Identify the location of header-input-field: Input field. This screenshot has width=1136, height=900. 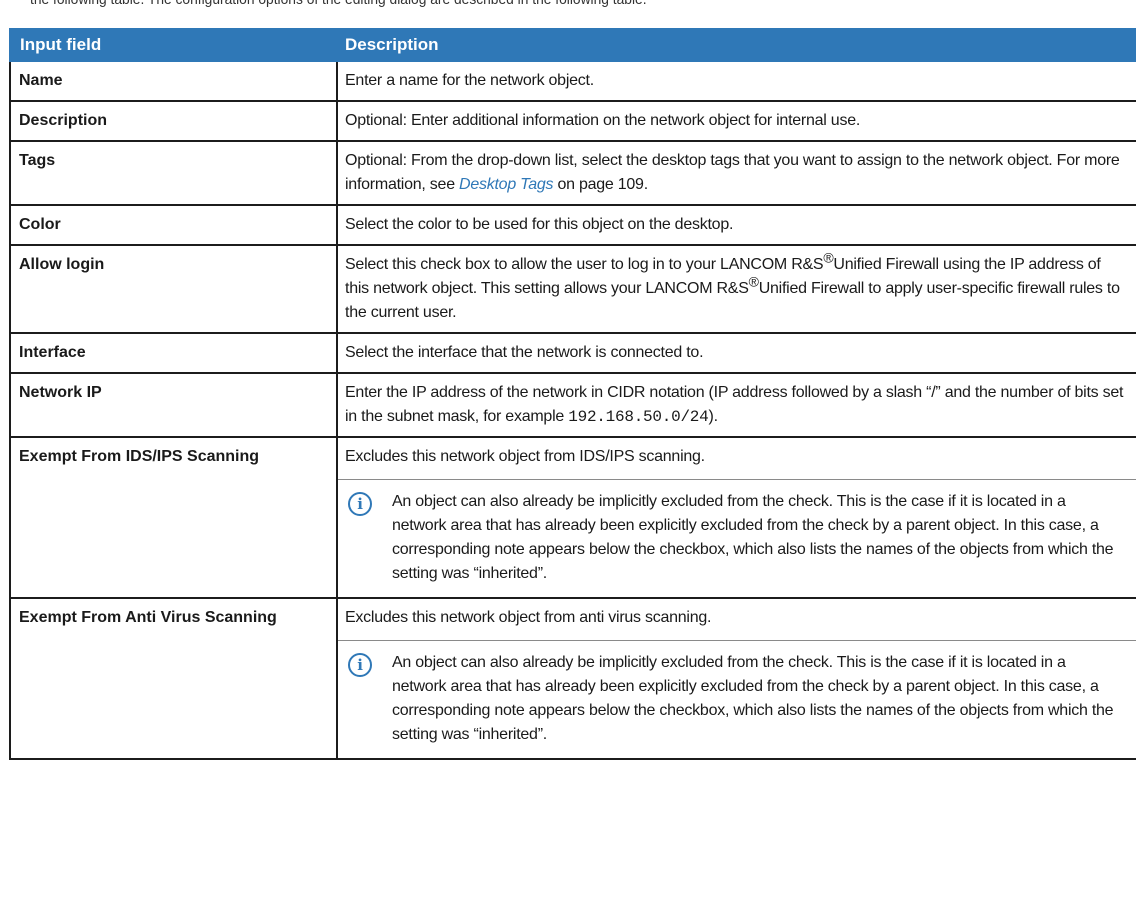
(173, 45).